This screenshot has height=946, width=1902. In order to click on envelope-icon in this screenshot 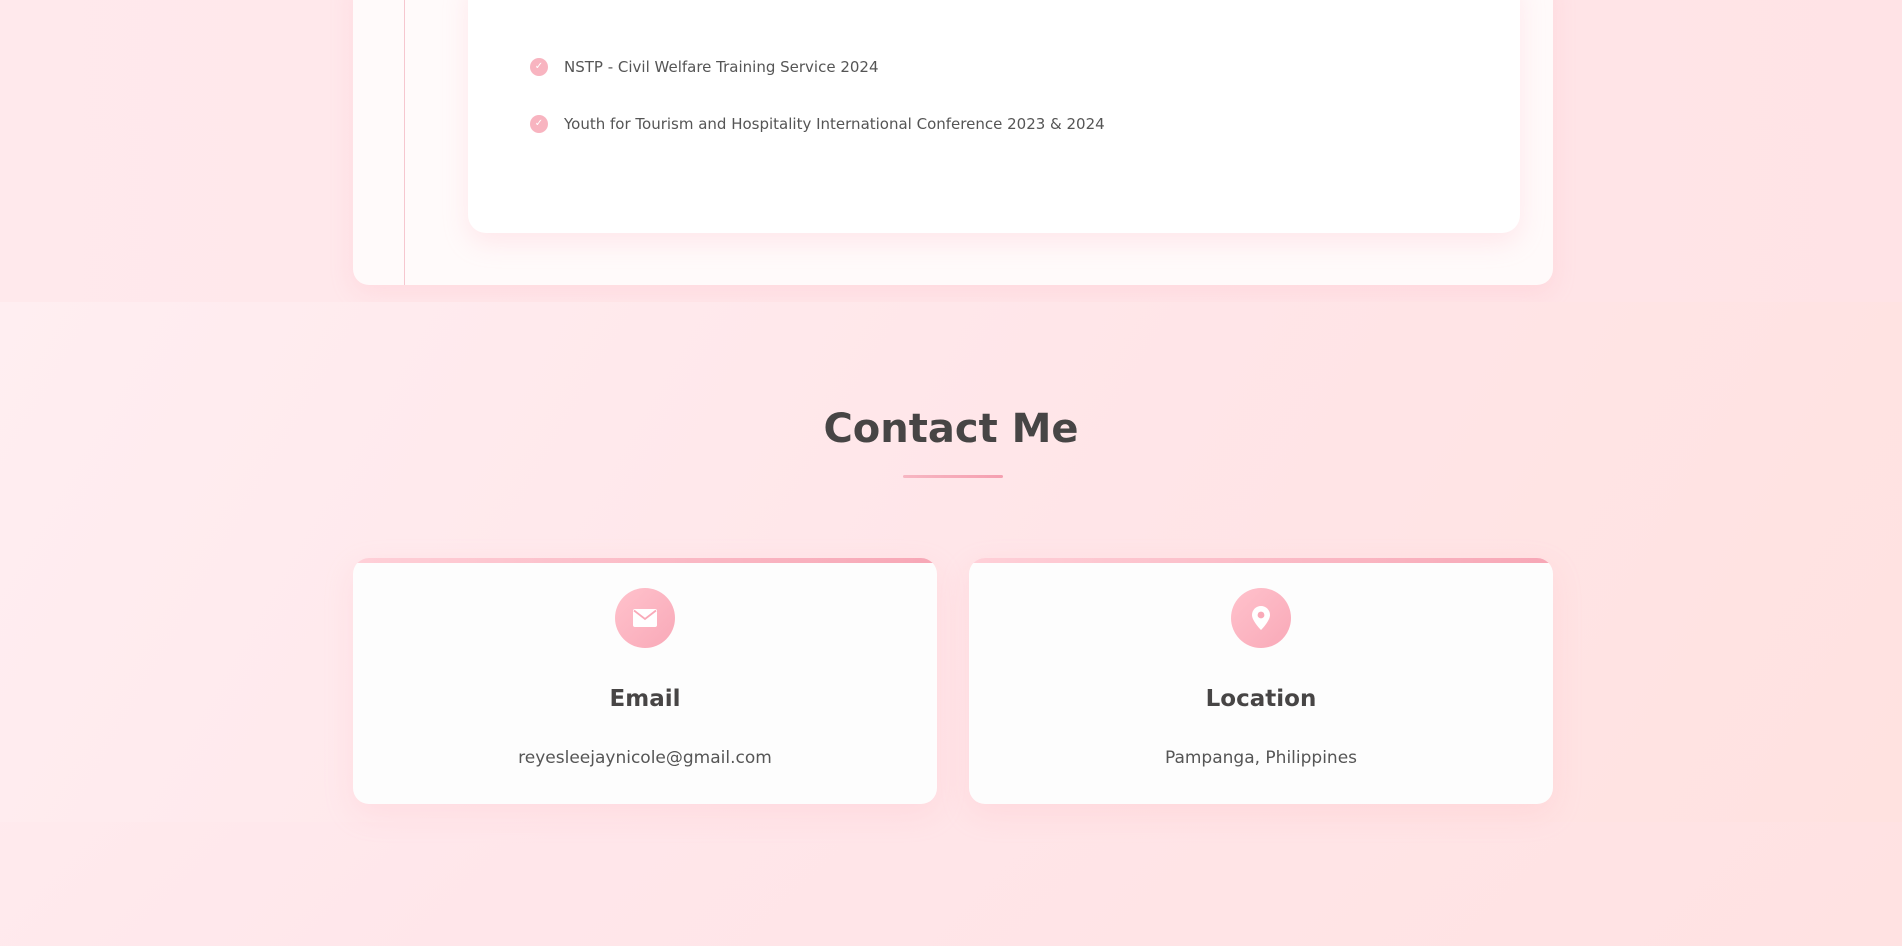, I will do `click(645, 618)`.